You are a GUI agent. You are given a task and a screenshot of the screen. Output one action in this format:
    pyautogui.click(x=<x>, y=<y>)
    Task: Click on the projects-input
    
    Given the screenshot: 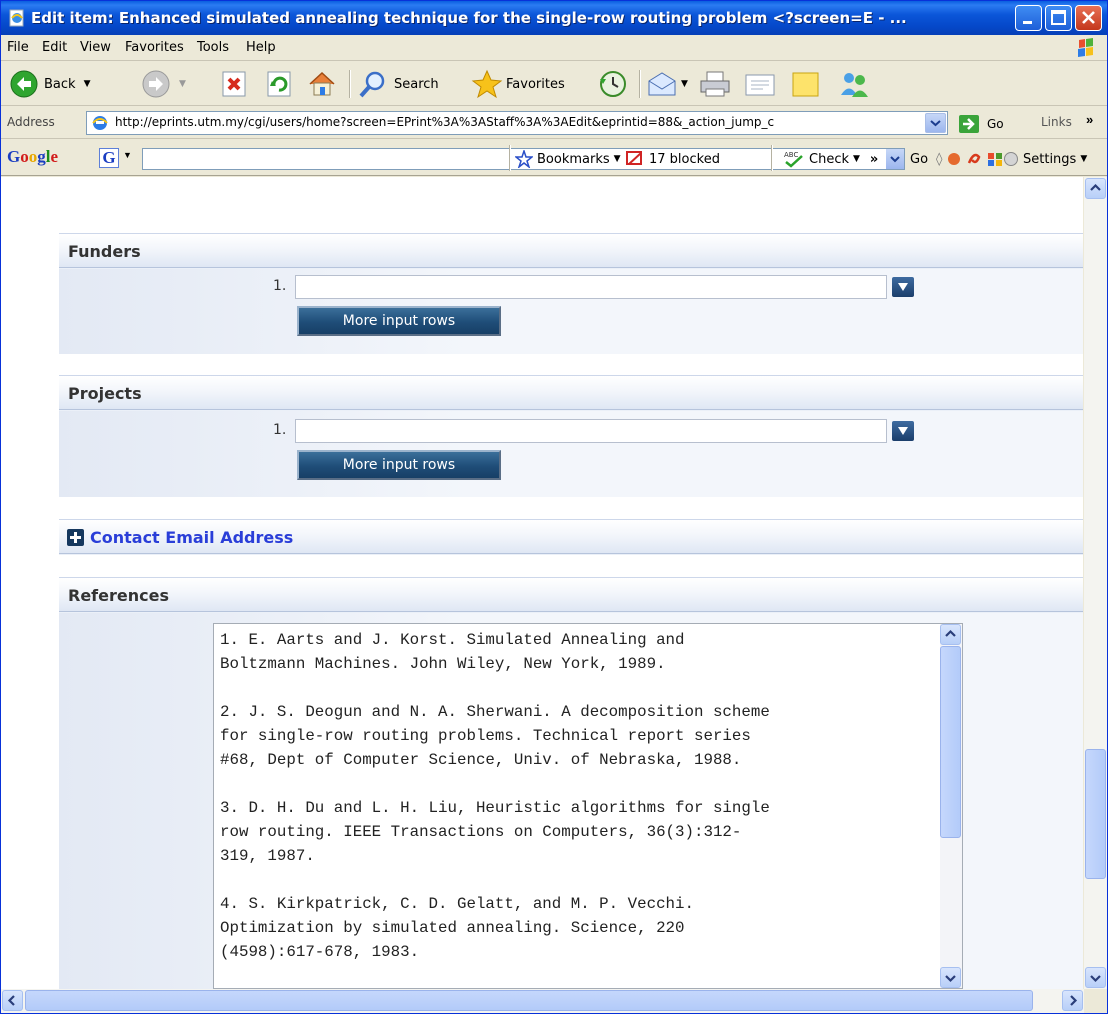 What is the action you would take?
    pyautogui.click(x=591, y=431)
    